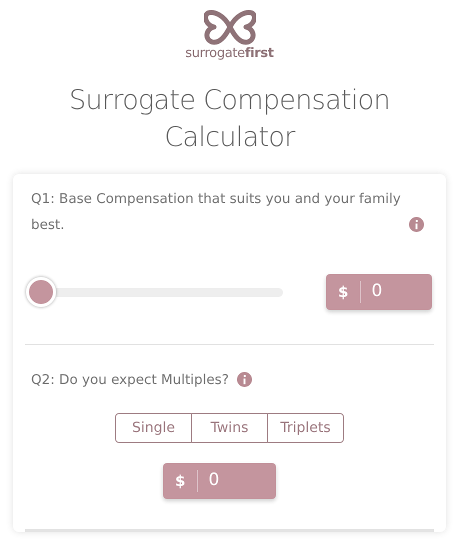  Describe the element at coordinates (230, 27) in the screenshot. I see `butterfly-logo-icon` at that location.